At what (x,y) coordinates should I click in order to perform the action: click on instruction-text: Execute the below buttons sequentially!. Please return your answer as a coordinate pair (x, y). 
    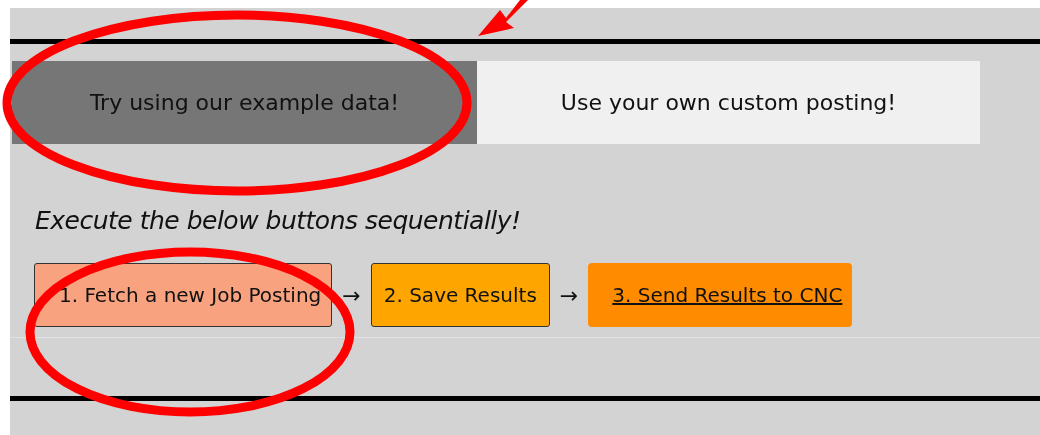
    Looking at the image, I should click on (278, 220).